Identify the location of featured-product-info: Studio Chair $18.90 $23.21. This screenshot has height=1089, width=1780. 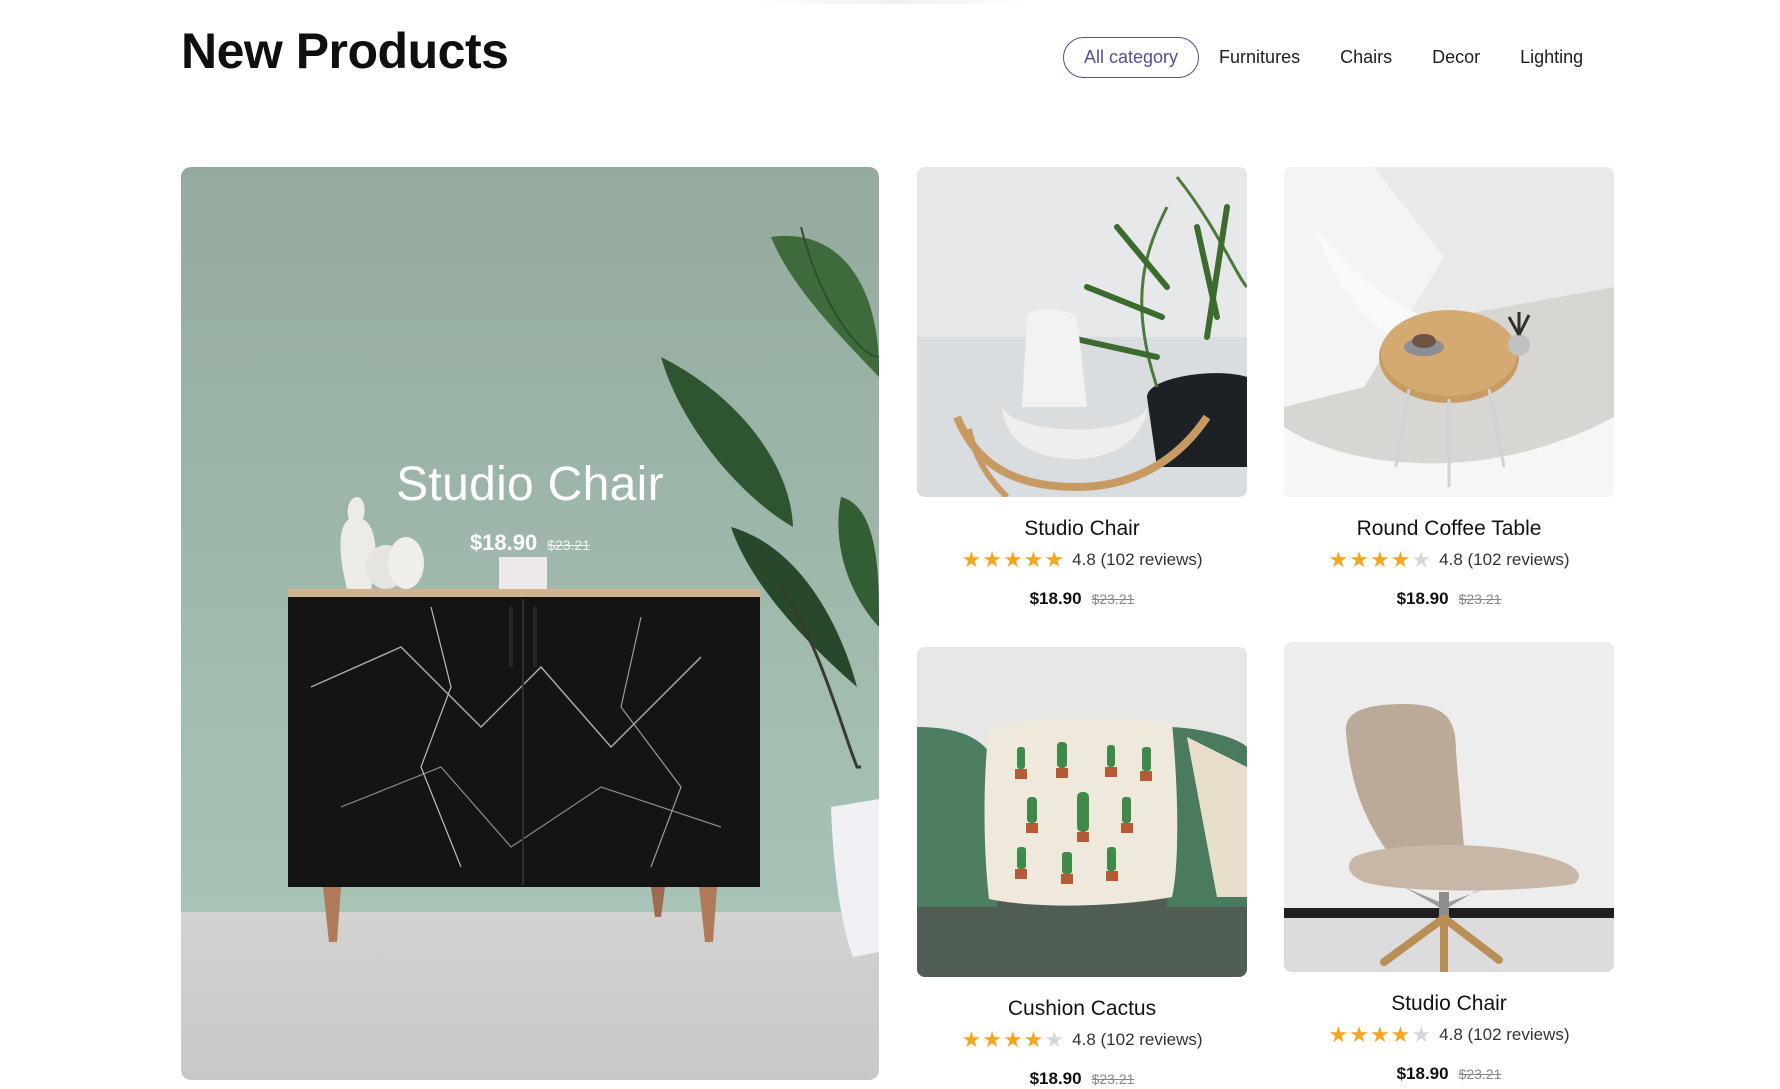
(530, 506).